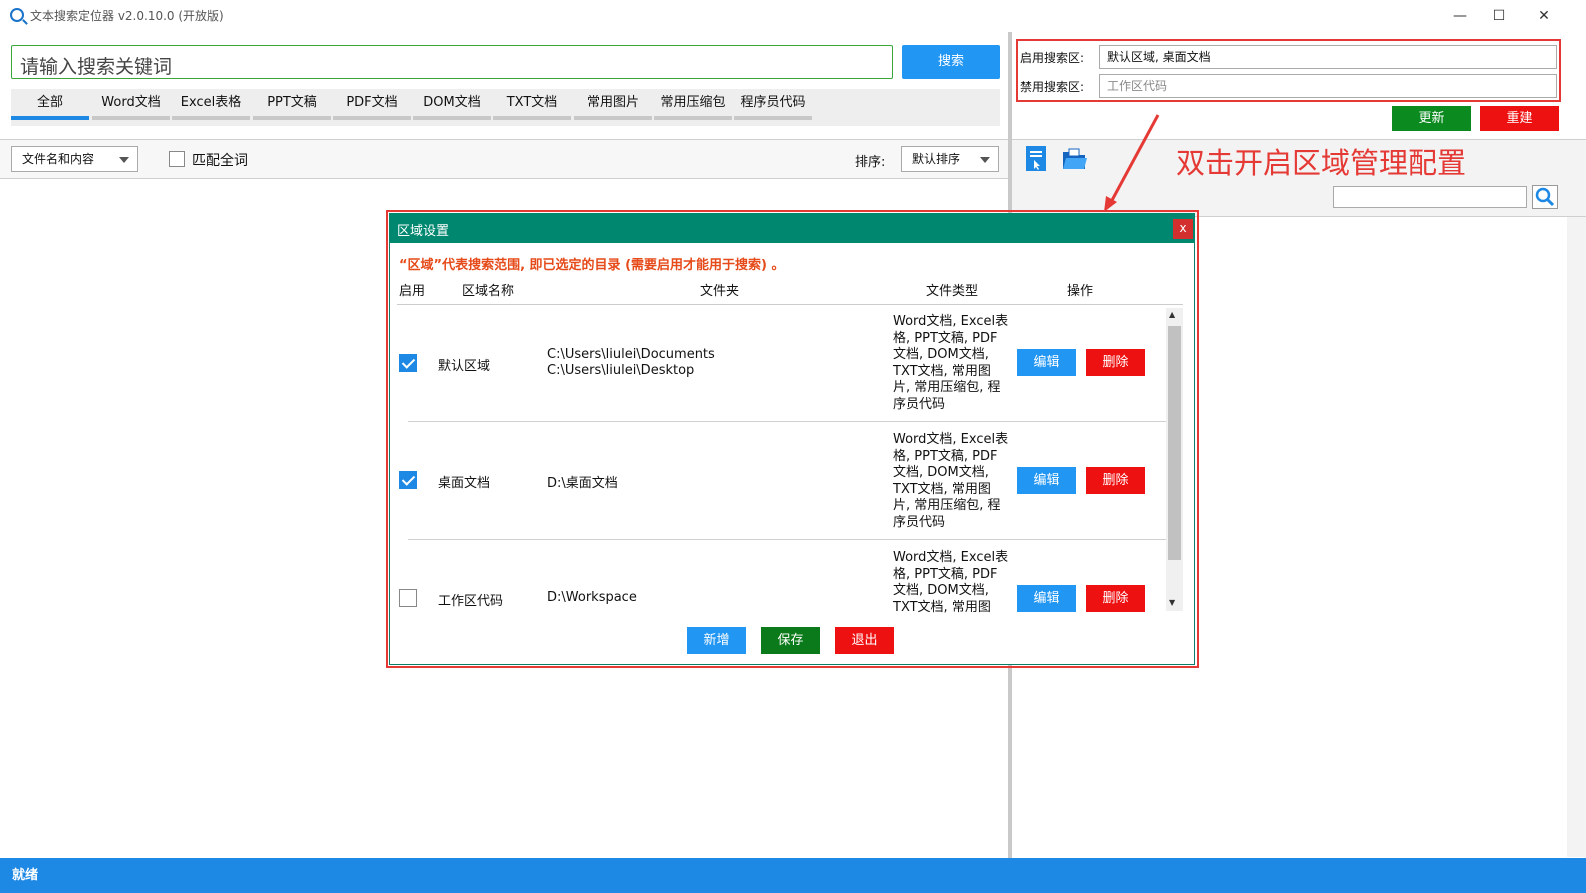  I want to click on tab-label: PDF文档, so click(372, 102).